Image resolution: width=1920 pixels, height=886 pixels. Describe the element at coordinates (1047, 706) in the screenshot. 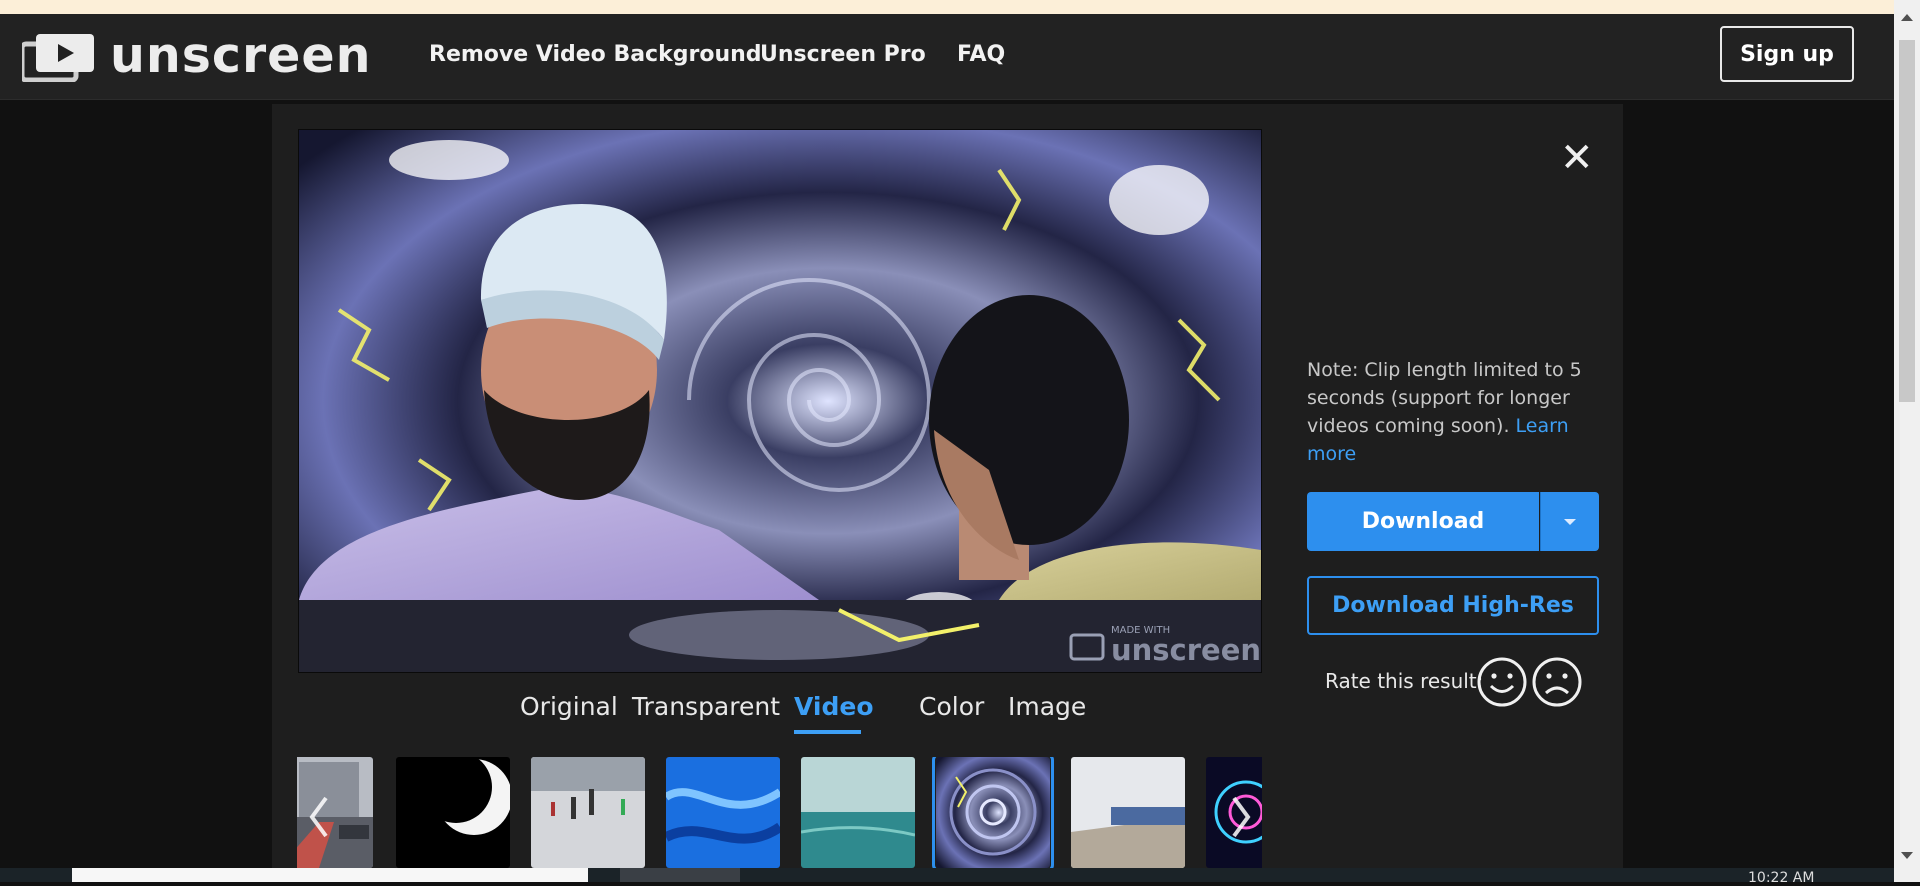

I see `tab-image: Image` at that location.